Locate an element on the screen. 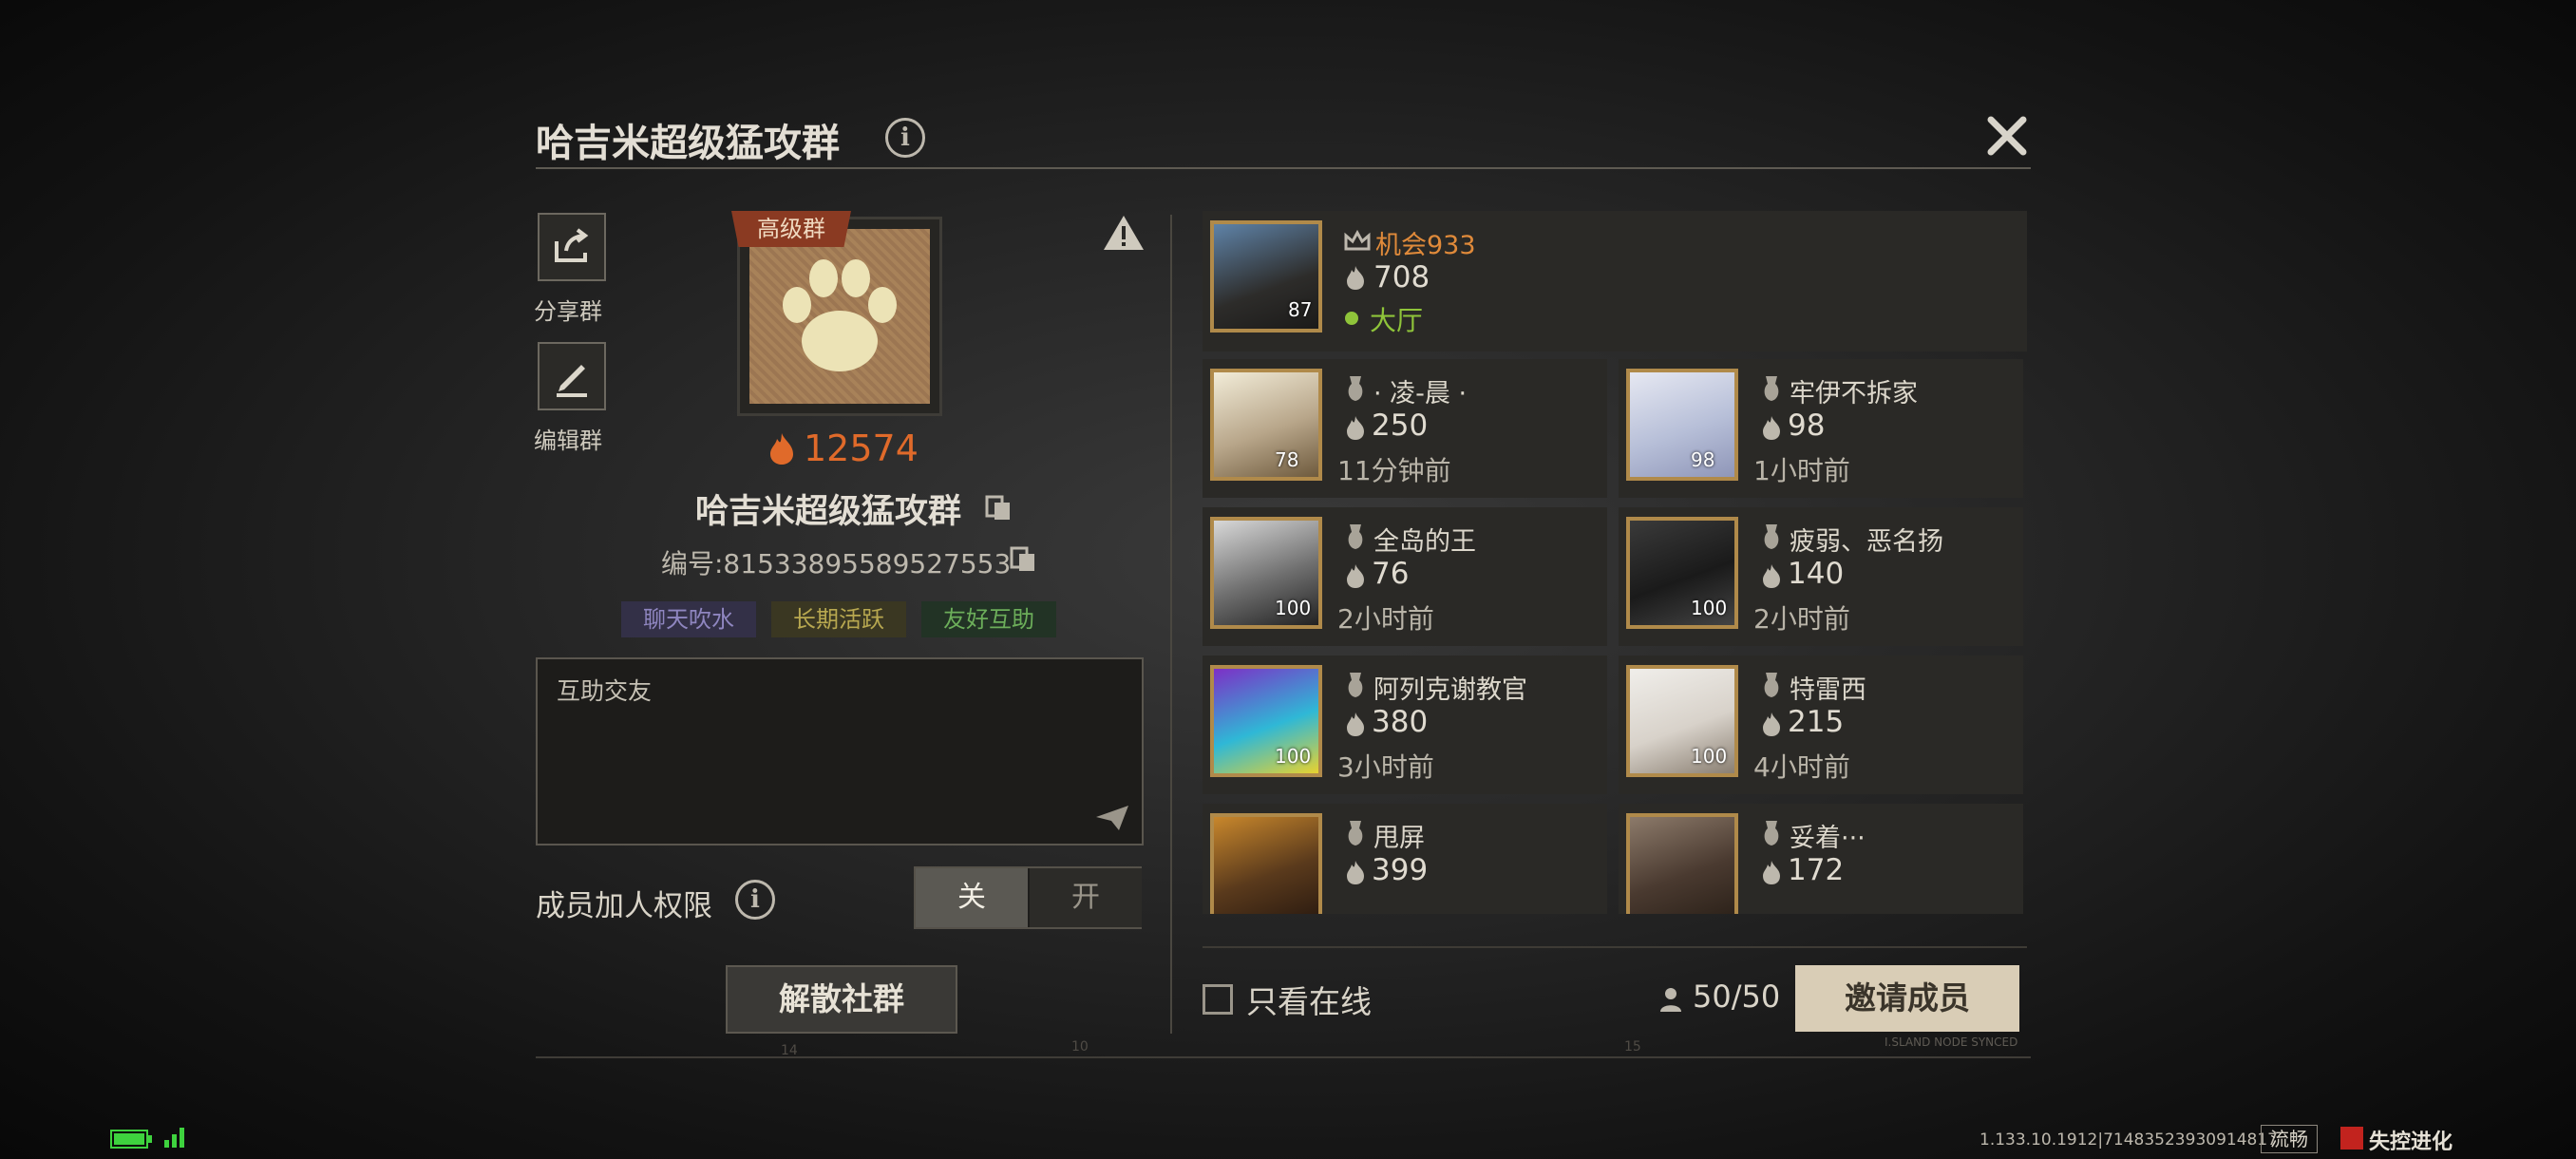 The width and height of the screenshot is (2576, 1159). member-score: 76 is located at coordinates (1391, 574).